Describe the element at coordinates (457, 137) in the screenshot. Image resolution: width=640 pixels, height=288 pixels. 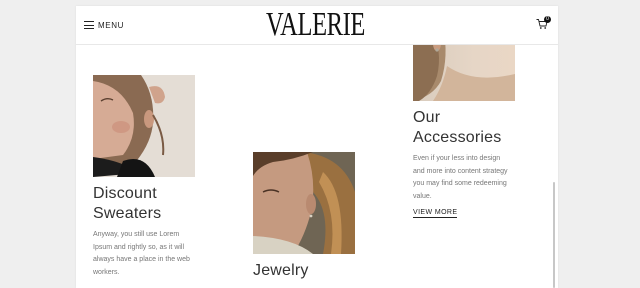
I see `accessories-title-line2: Accessories` at that location.